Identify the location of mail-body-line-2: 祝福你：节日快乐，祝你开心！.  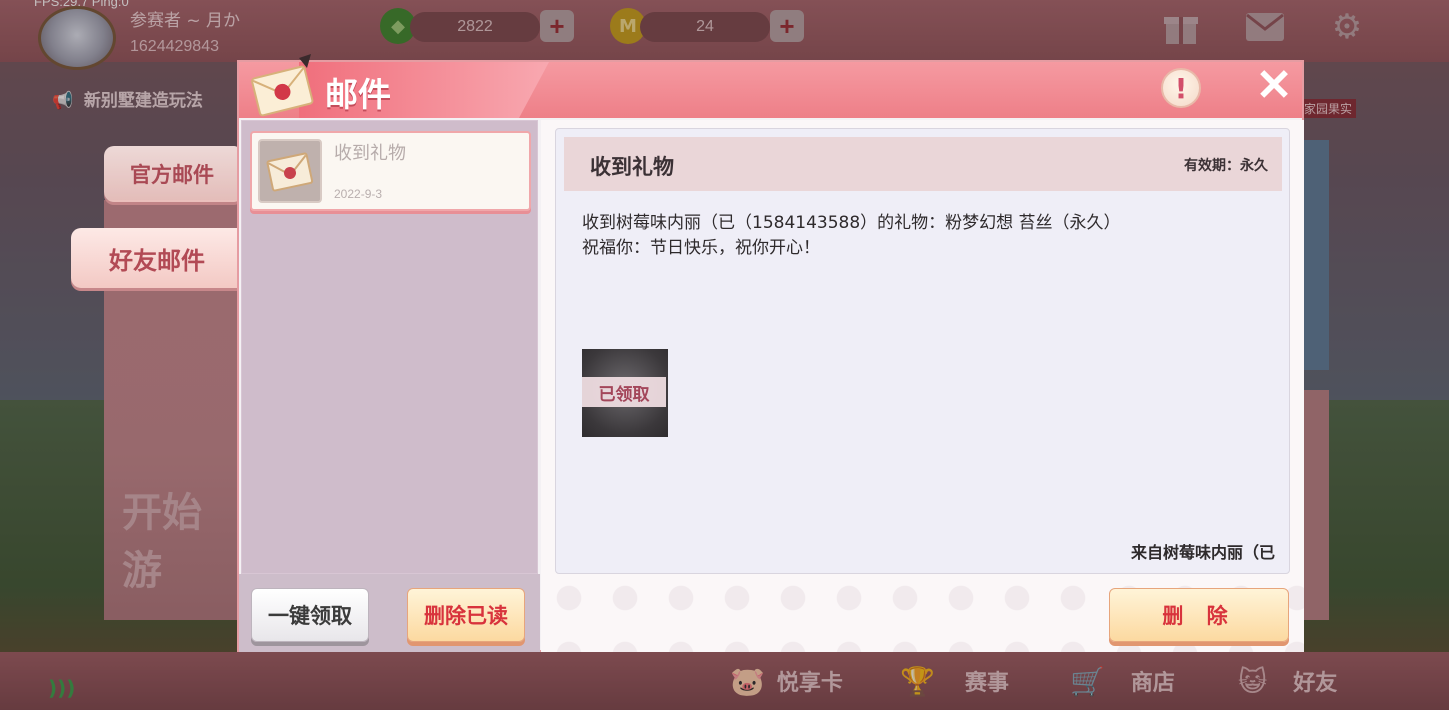
(701, 248).